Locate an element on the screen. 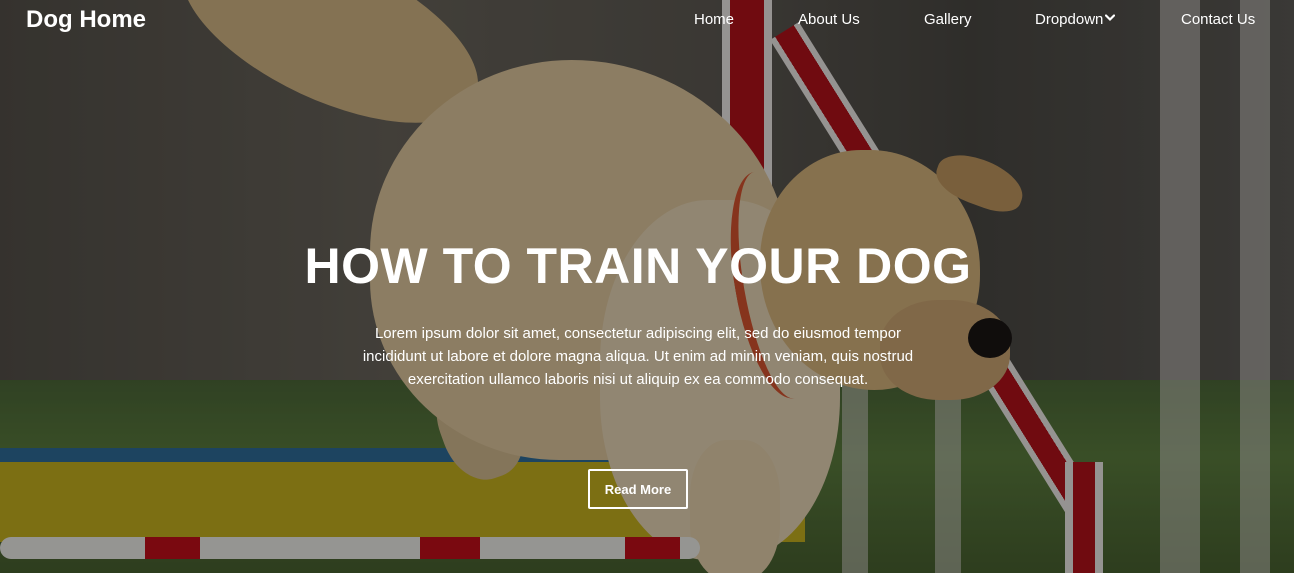  nav-link-contact-us: Contact Us is located at coordinates (1218, 20).